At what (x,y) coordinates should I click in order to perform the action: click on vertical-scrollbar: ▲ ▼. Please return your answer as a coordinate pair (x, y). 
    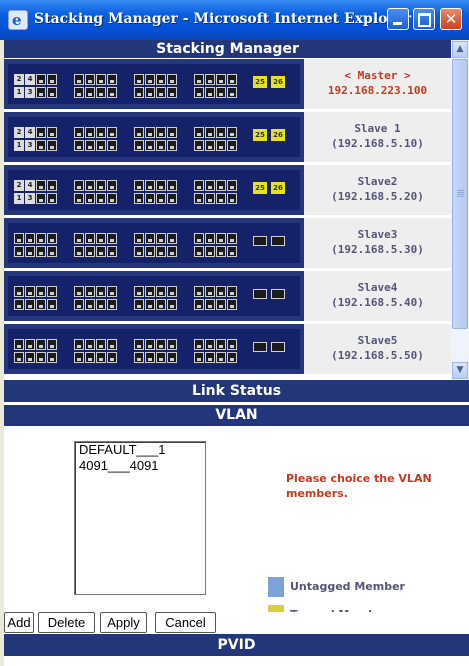
    Looking at the image, I should click on (460, 210).